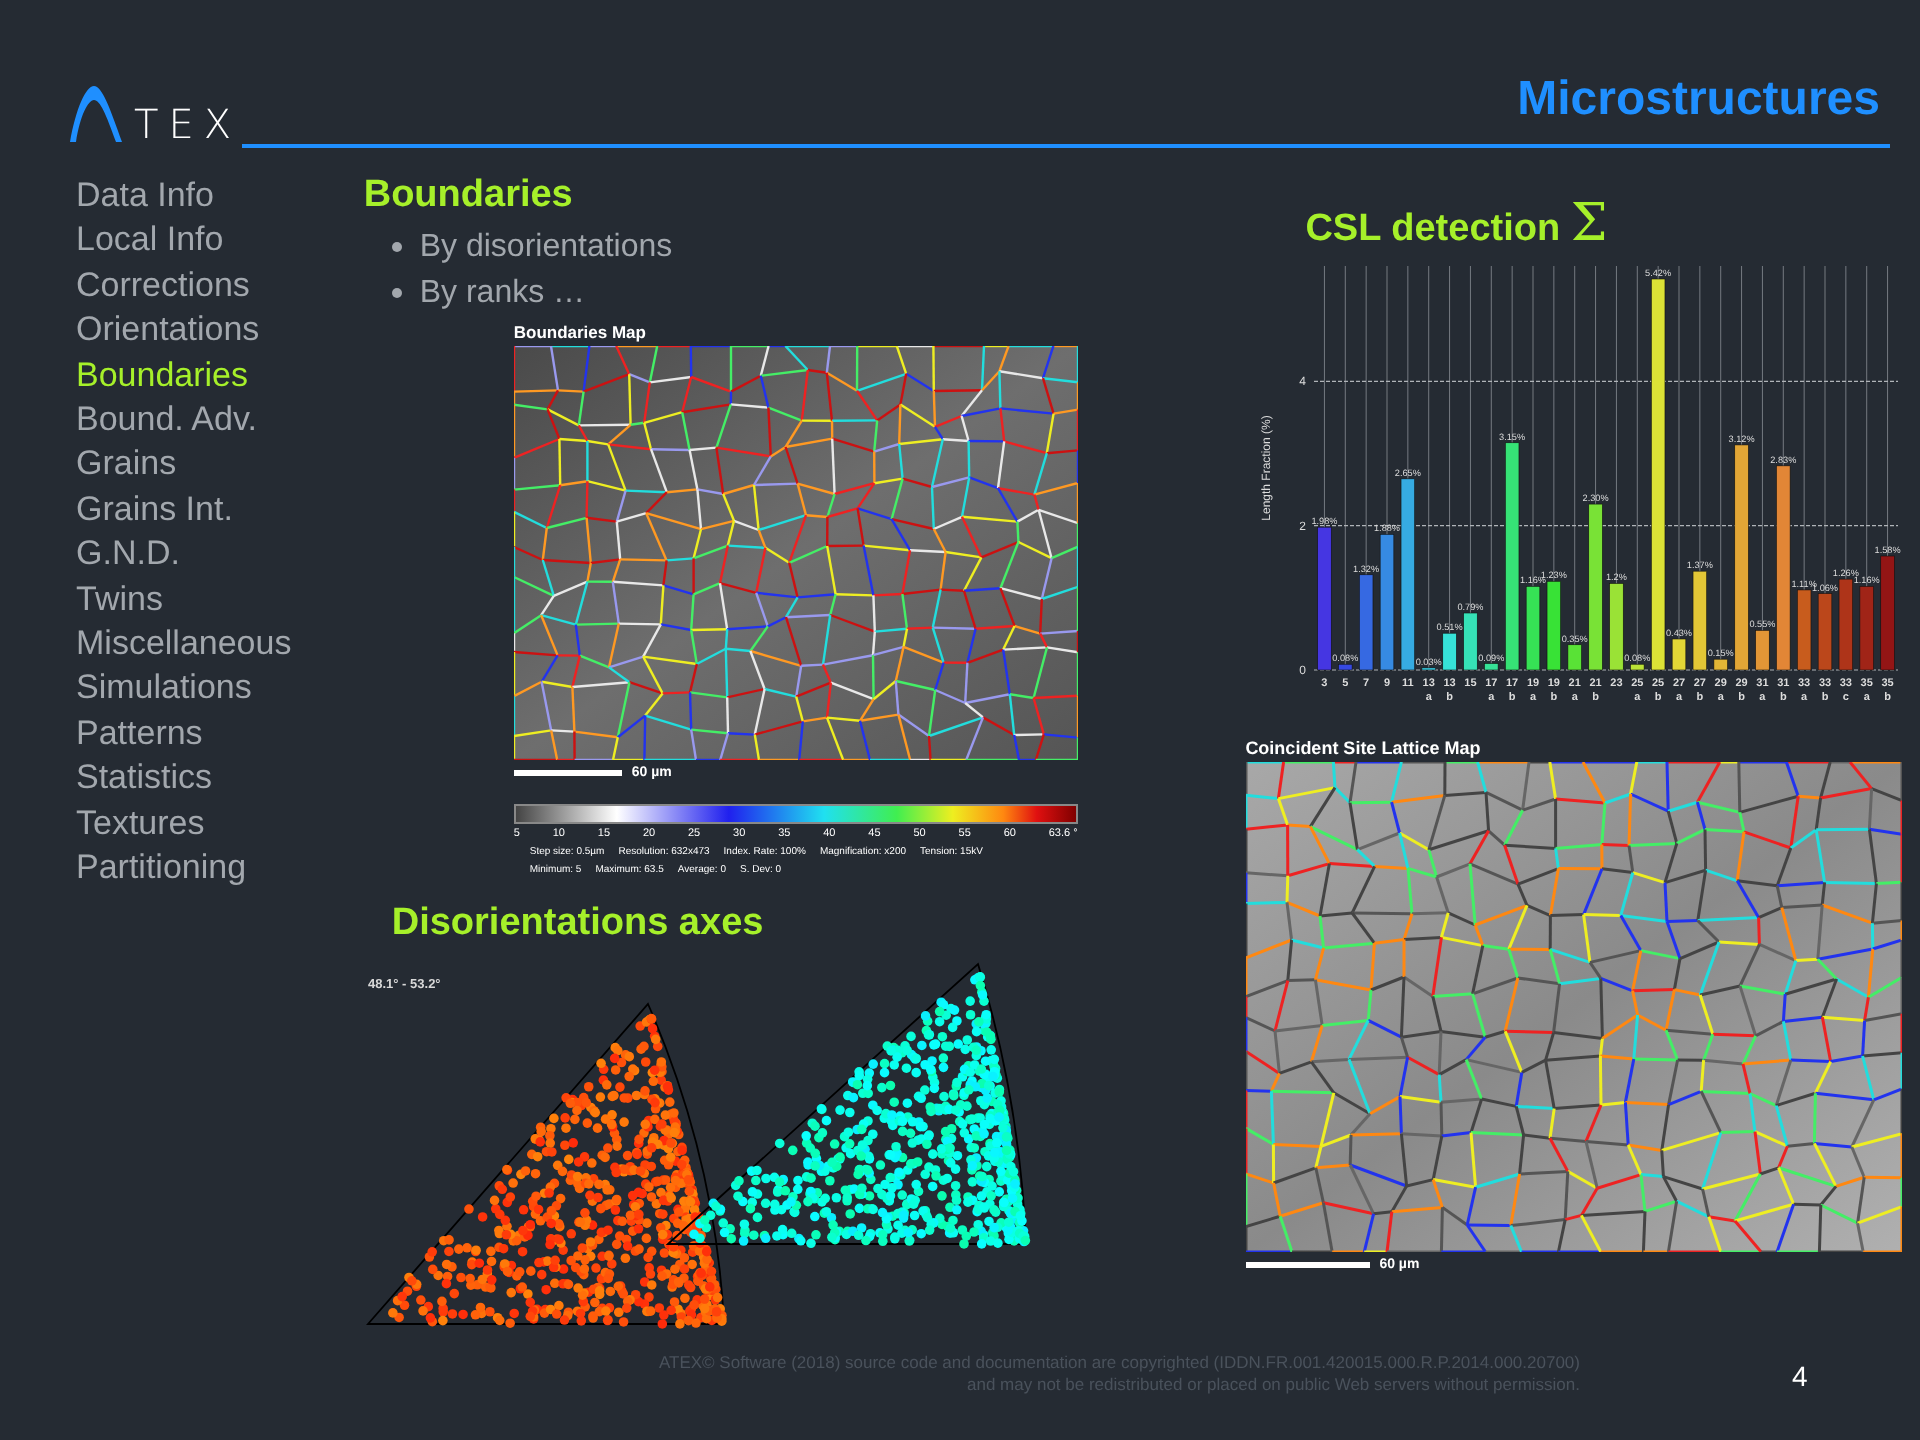 This screenshot has width=1920, height=1440. I want to click on logo-text: TEX, so click(188, 124).